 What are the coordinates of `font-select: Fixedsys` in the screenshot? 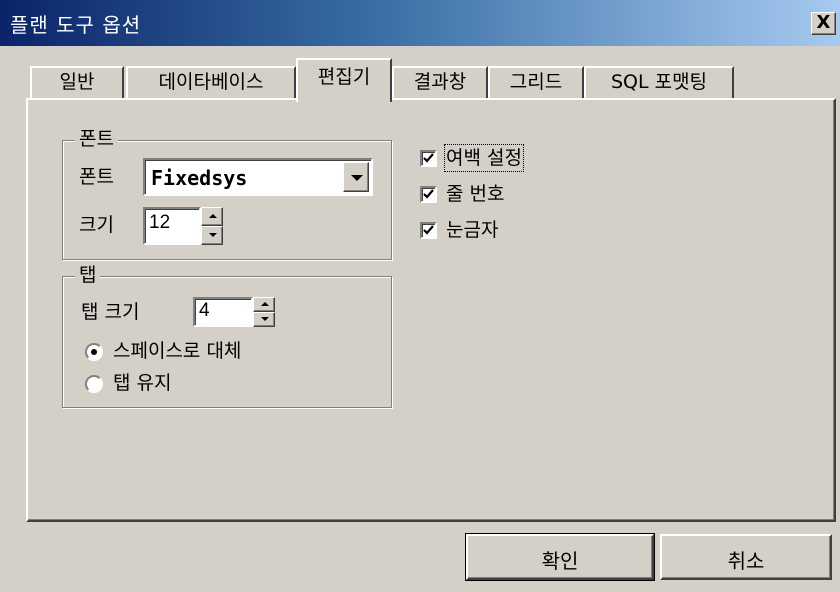 It's located at (258, 177).